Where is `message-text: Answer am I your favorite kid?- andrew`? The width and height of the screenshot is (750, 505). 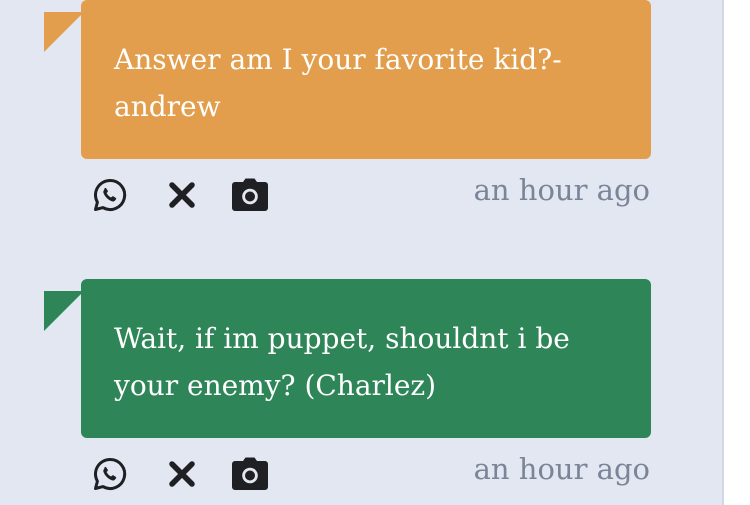
message-text: Answer am I your favorite kid?- andrew is located at coordinates (338, 83).